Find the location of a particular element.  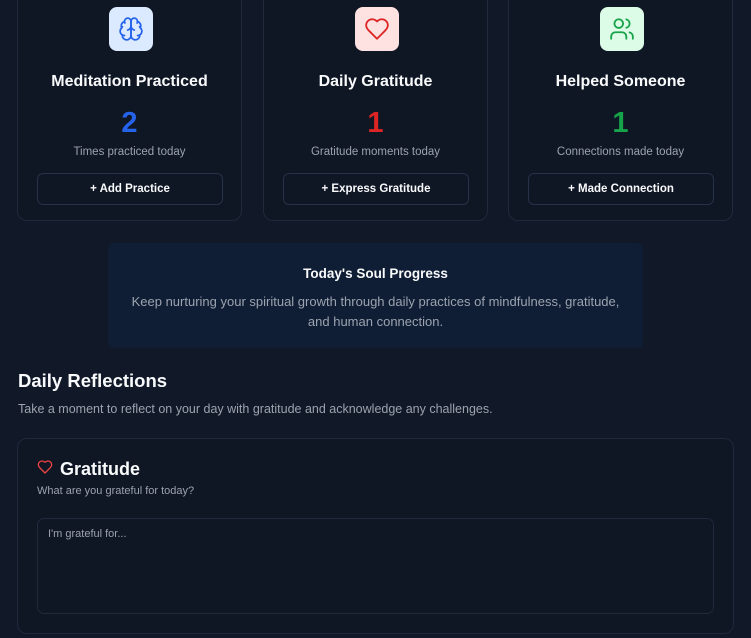

users-icon is located at coordinates (622, 29).